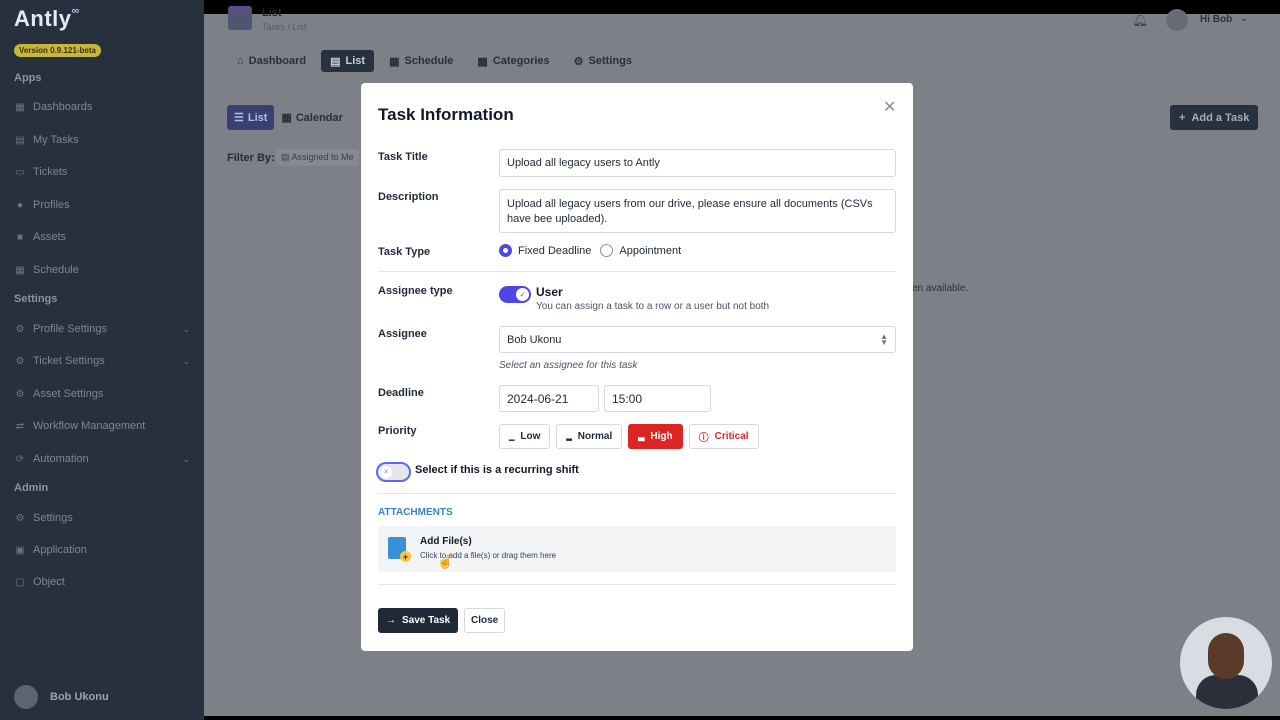 The width and height of the screenshot is (1280, 720). Describe the element at coordinates (102, 518) in the screenshot. I see `sidebar-item-admin-settings: ⚙ Settings` at that location.